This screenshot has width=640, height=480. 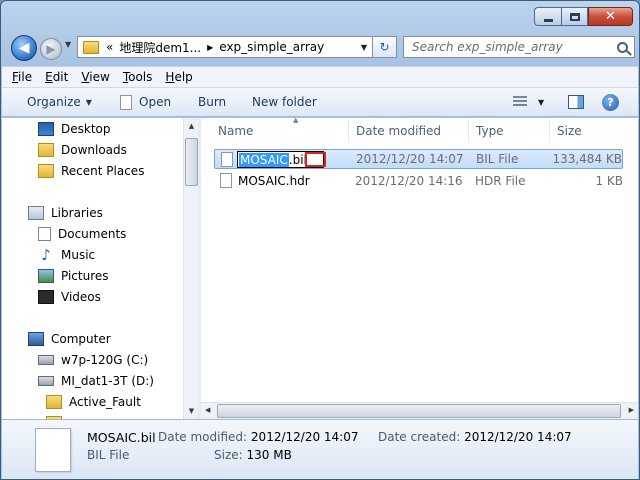 What do you see at coordinates (68, 44) in the screenshot?
I see `recent-pages-dropdown: ▼` at bounding box center [68, 44].